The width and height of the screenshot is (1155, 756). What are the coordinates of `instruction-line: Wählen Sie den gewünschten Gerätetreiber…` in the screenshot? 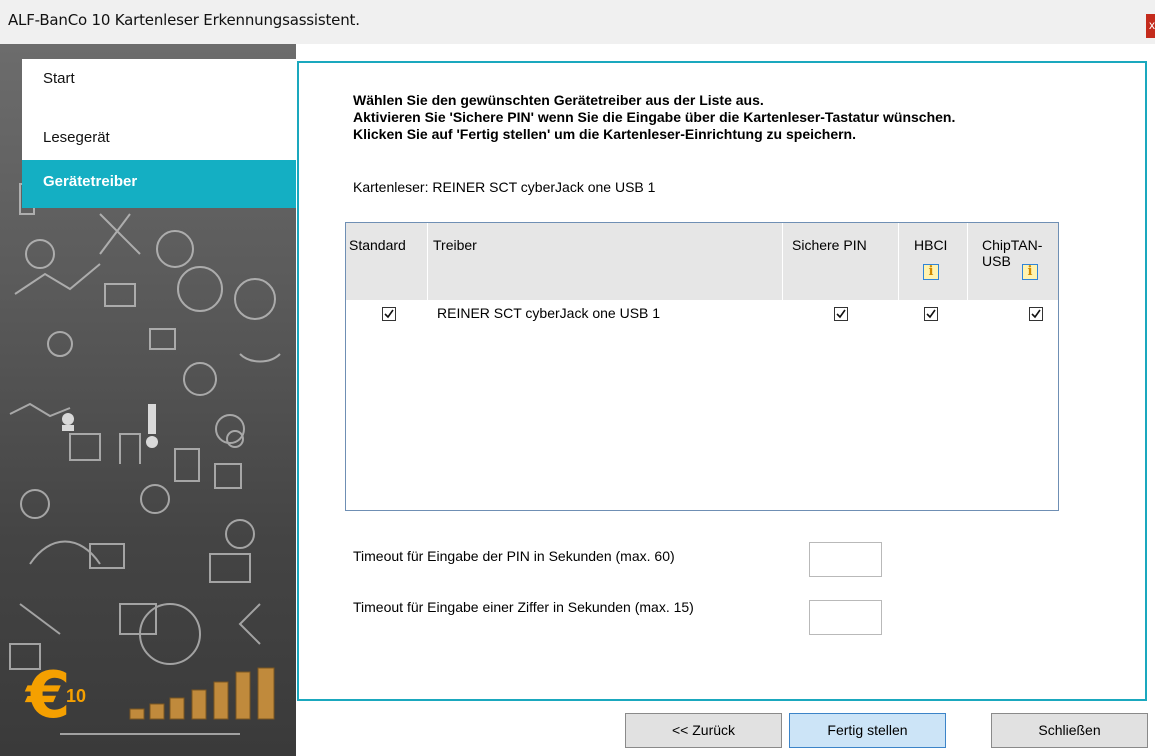 It's located at (558, 100).